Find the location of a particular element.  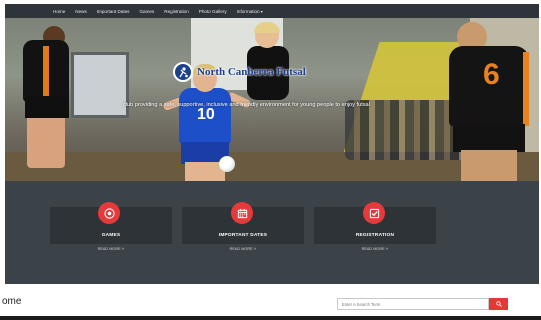

checkbox-icon is located at coordinates (374, 213).